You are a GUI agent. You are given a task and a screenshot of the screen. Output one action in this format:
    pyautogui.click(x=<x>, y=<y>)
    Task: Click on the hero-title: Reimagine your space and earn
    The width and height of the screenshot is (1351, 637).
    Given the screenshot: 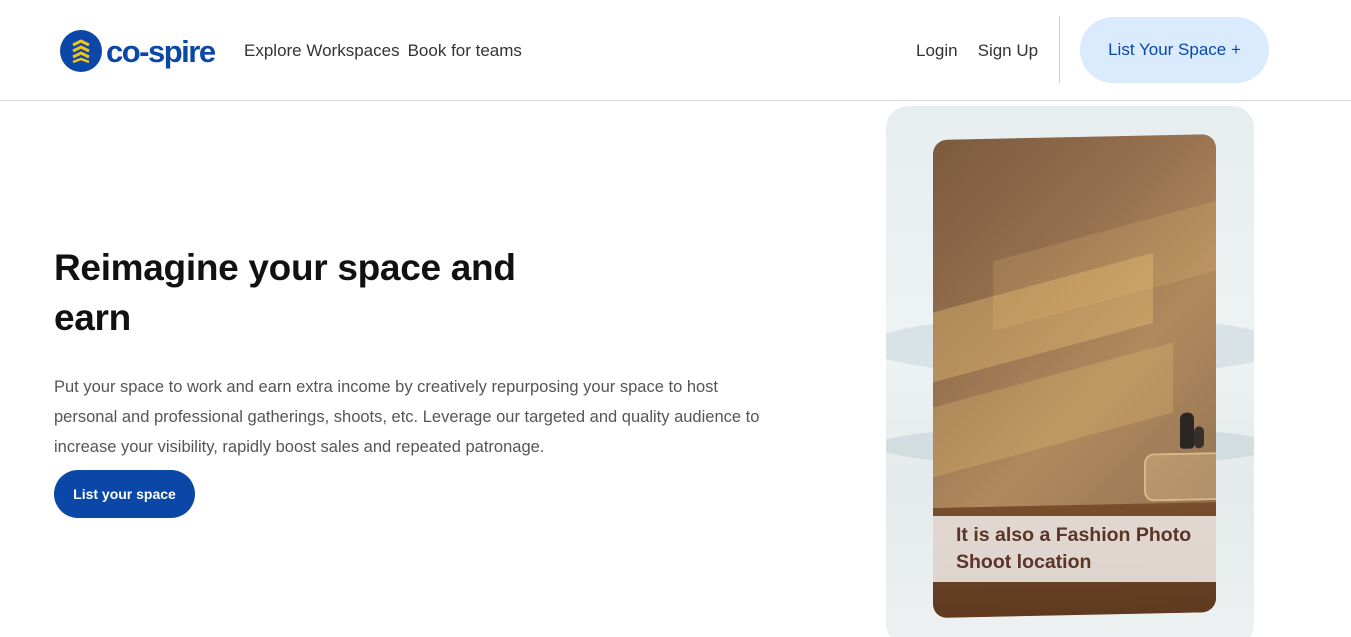 What is the action you would take?
    pyautogui.click(x=285, y=292)
    